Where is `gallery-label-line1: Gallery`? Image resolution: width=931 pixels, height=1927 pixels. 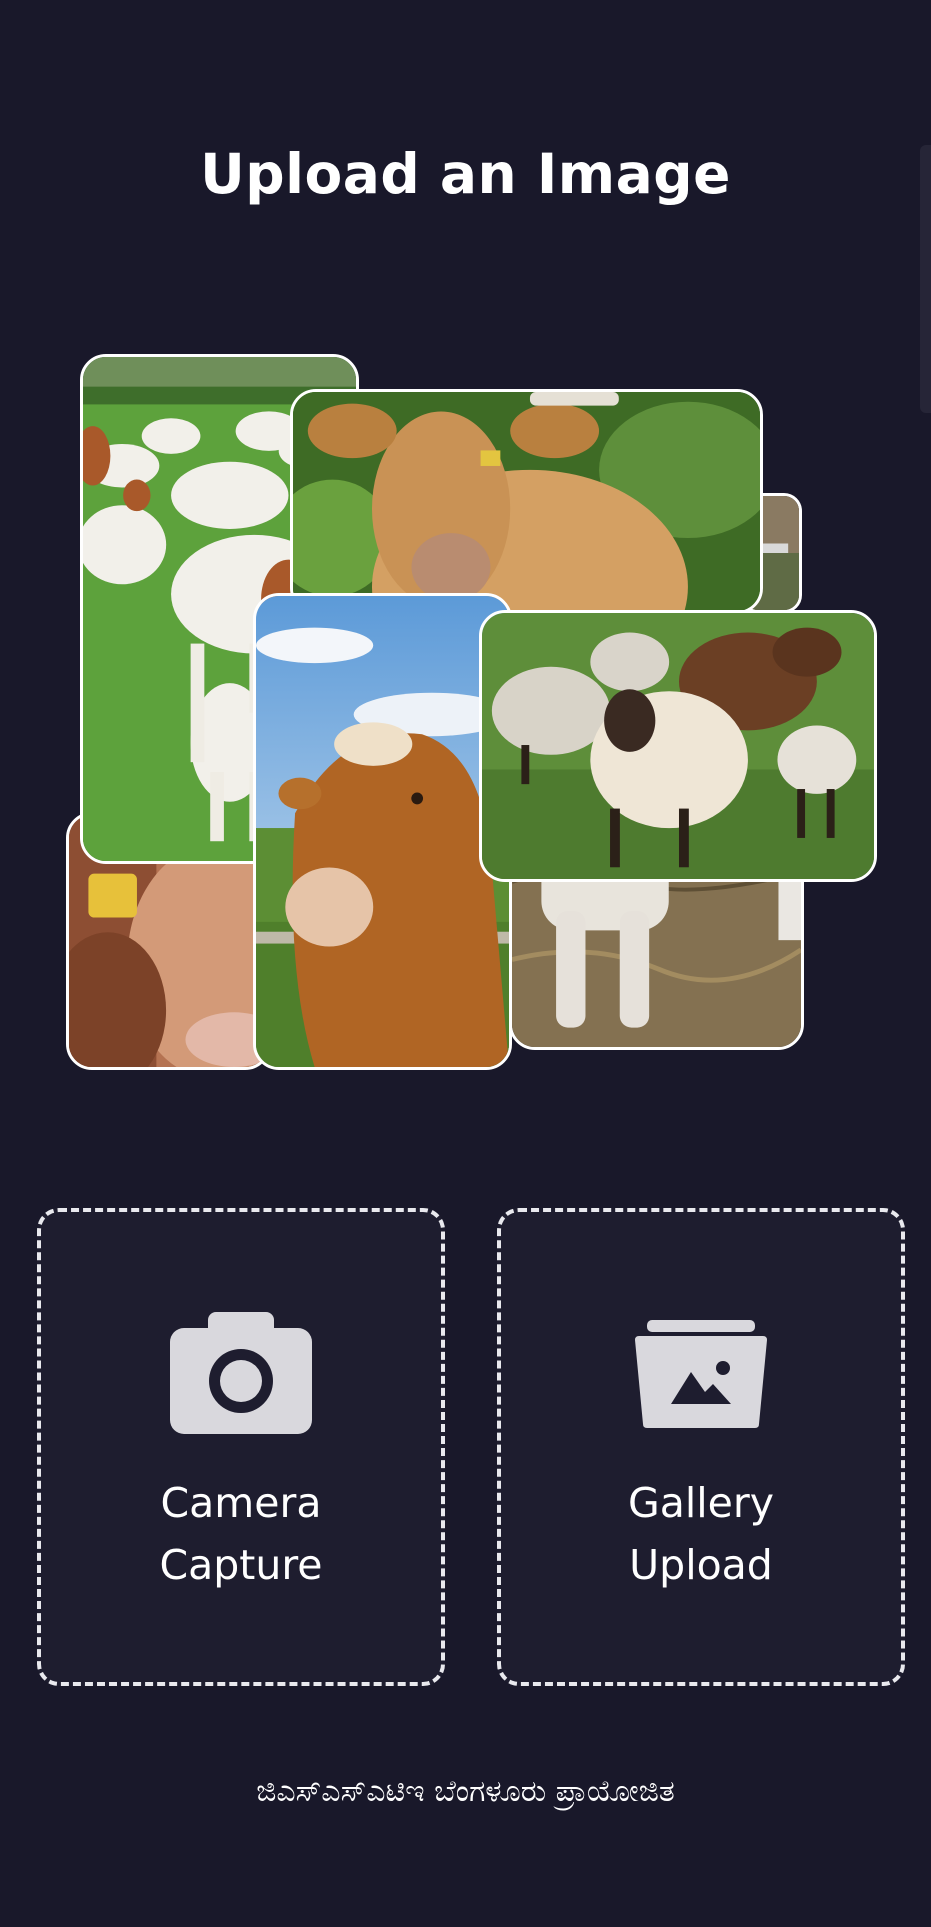 gallery-label-line1: Gallery is located at coordinates (701, 1503).